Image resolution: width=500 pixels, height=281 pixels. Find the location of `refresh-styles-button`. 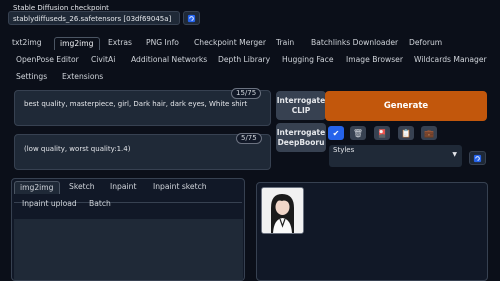

refresh-styles-button is located at coordinates (477, 158).